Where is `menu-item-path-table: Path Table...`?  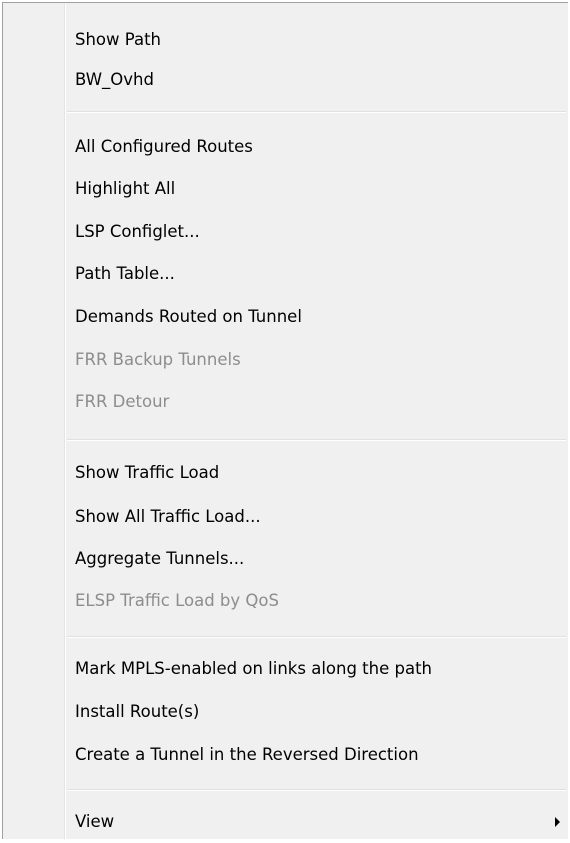
menu-item-path-table: Path Table... is located at coordinates (285, 274).